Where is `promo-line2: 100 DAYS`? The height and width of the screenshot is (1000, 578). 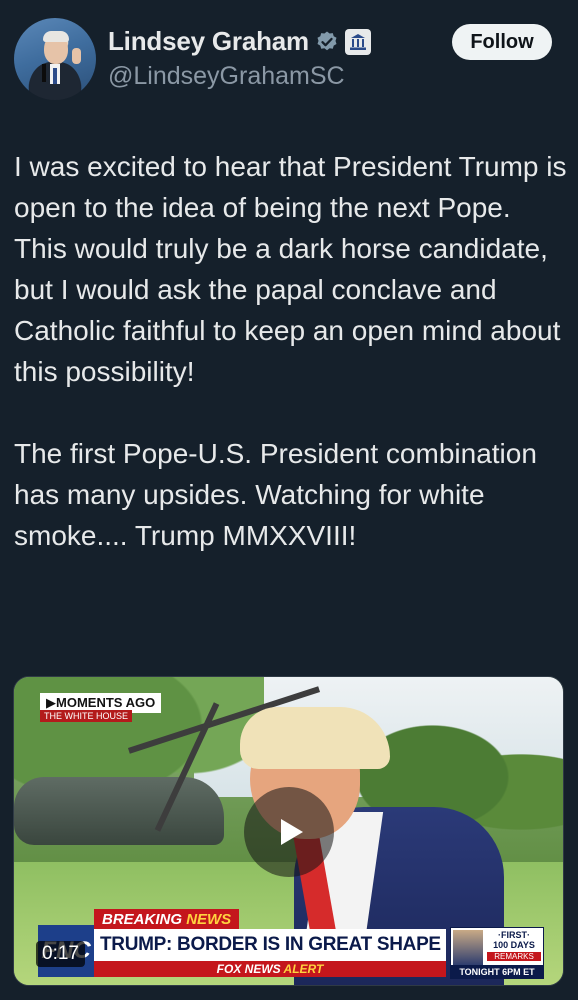 promo-line2: 100 DAYS is located at coordinates (514, 945).